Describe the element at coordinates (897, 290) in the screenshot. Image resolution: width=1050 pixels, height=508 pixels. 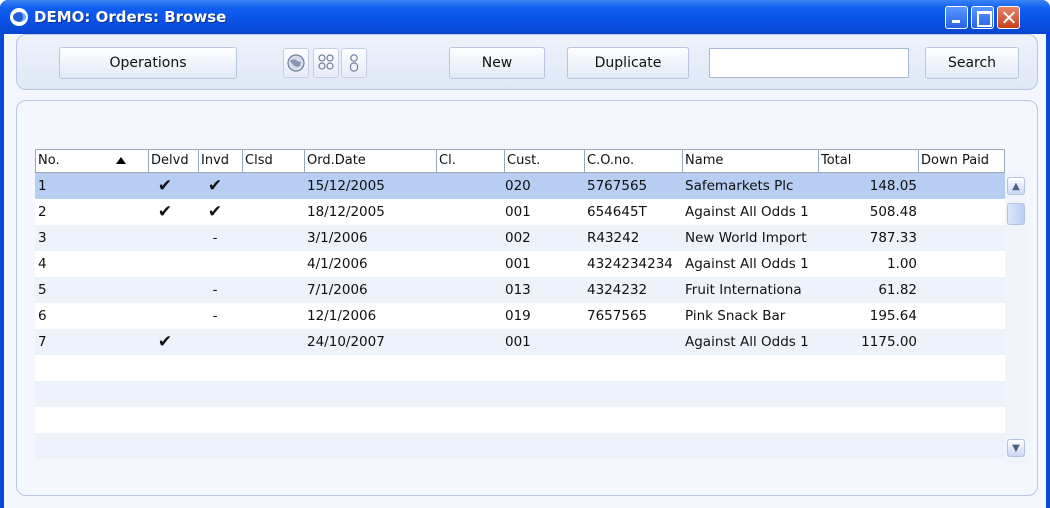
I see `cell-total: 61.82` at that location.